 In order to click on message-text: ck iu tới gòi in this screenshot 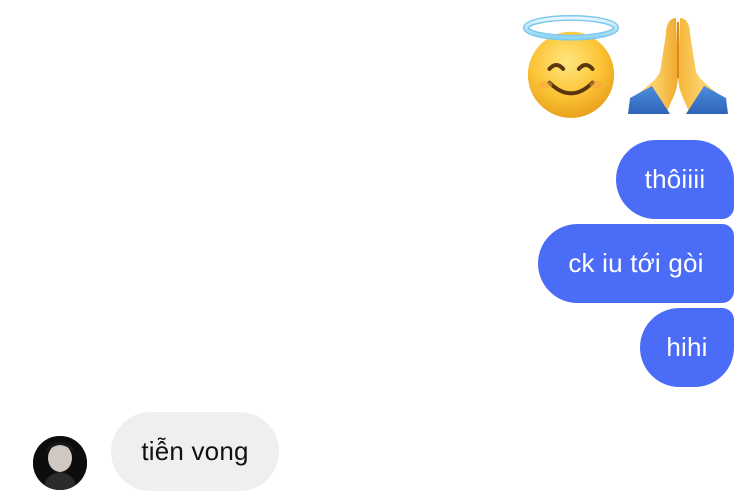, I will do `click(636, 263)`.